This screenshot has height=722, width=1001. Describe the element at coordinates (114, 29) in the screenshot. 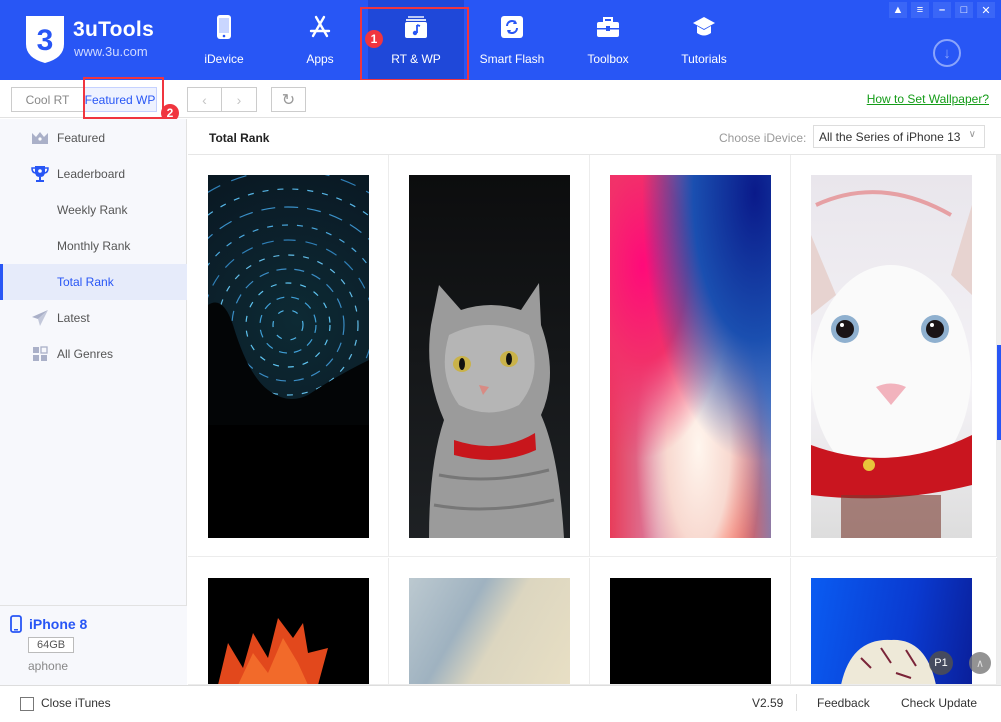

I see `app-name: 3uTools` at that location.